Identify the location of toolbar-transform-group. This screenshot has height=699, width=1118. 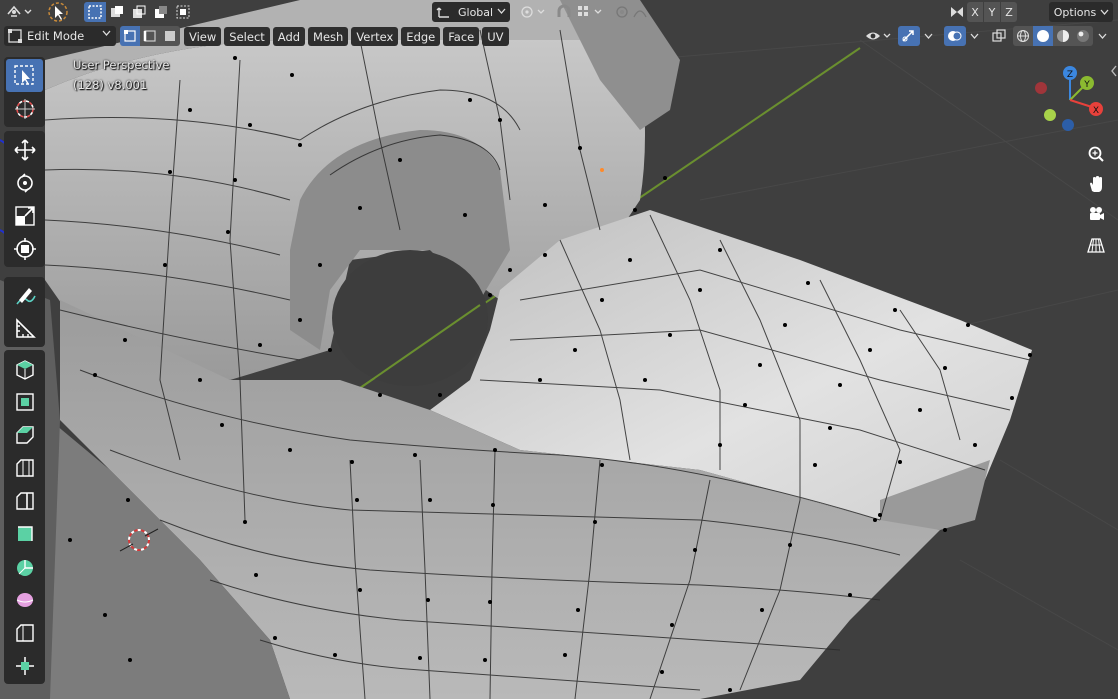
(24, 92).